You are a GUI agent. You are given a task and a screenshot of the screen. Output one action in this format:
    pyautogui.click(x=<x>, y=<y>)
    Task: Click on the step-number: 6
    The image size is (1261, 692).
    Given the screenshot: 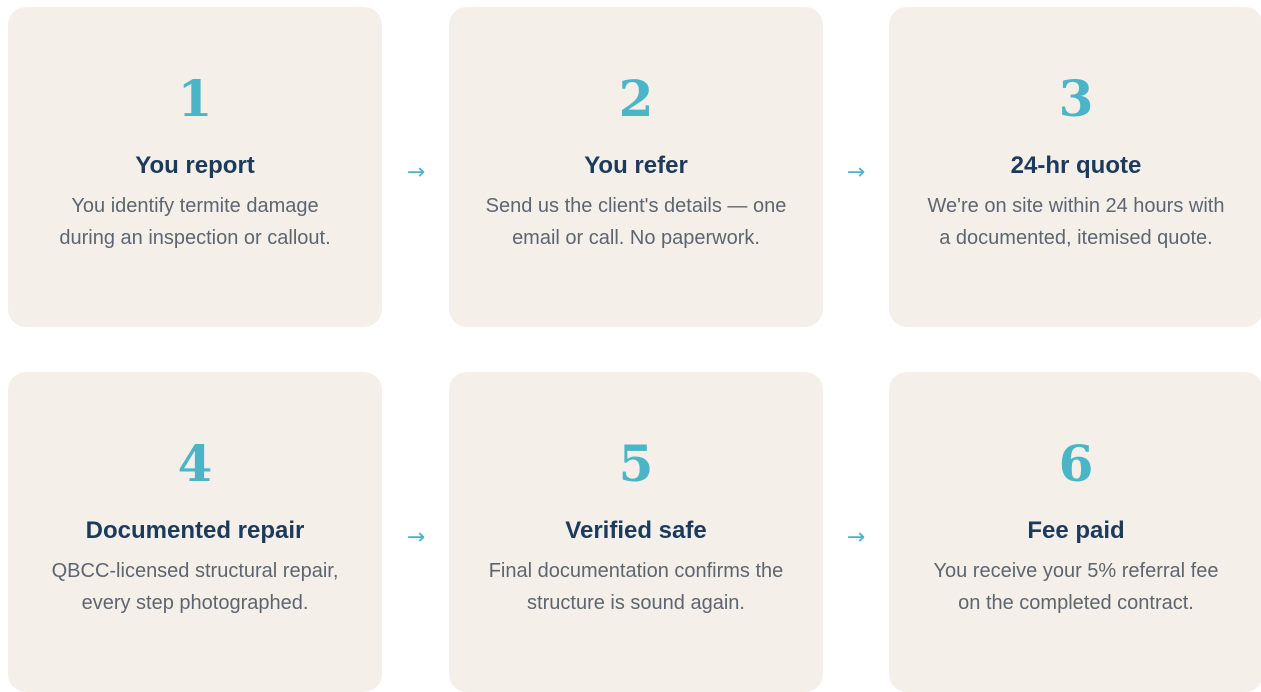 What is the action you would take?
    pyautogui.click(x=1076, y=463)
    